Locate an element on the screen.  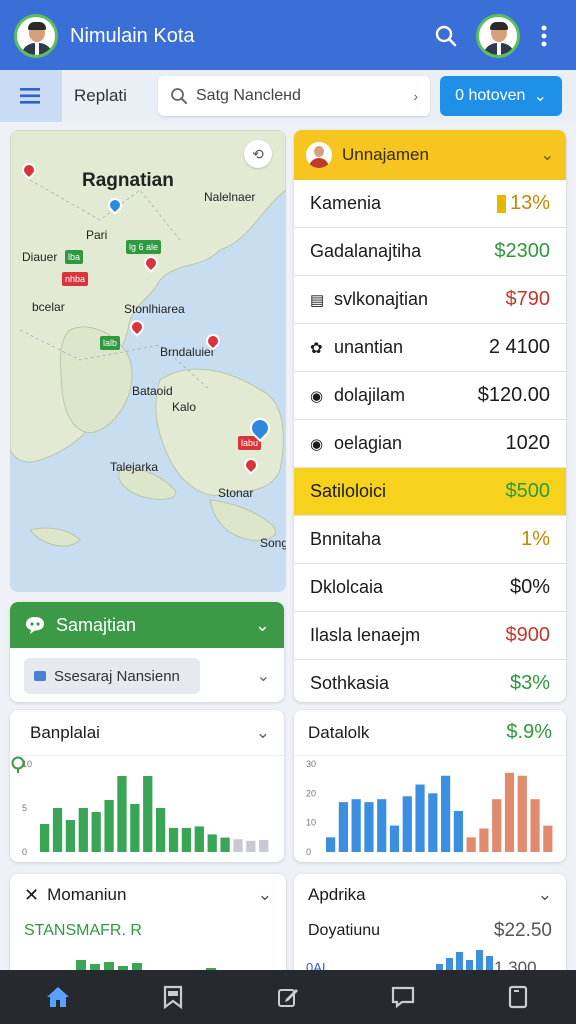
summary-card-left: ✕ Momaniun ⌄ STANSMAFR. R is located at coordinates (148, 929).